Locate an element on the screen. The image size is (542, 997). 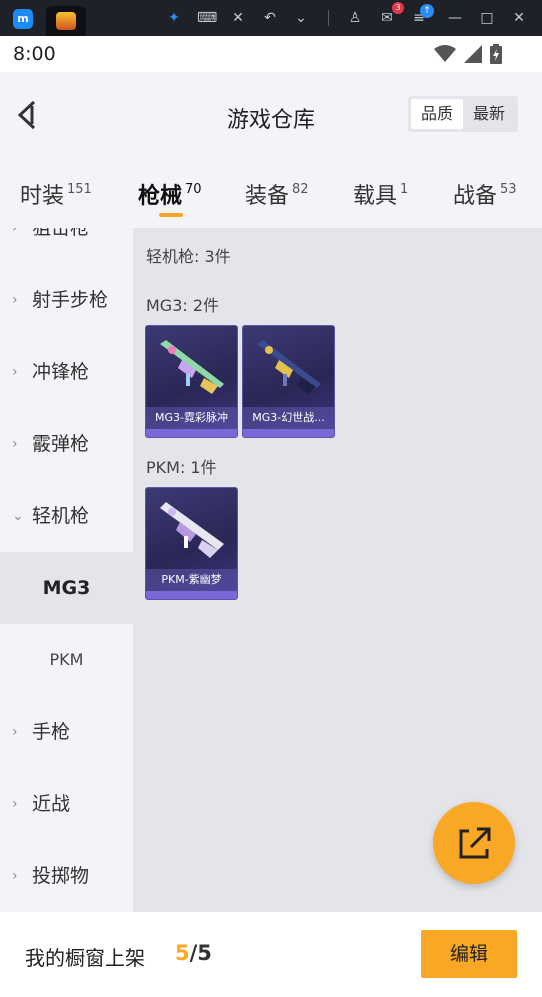
tab-equipment: 装备 82 is located at coordinates (277, 194).